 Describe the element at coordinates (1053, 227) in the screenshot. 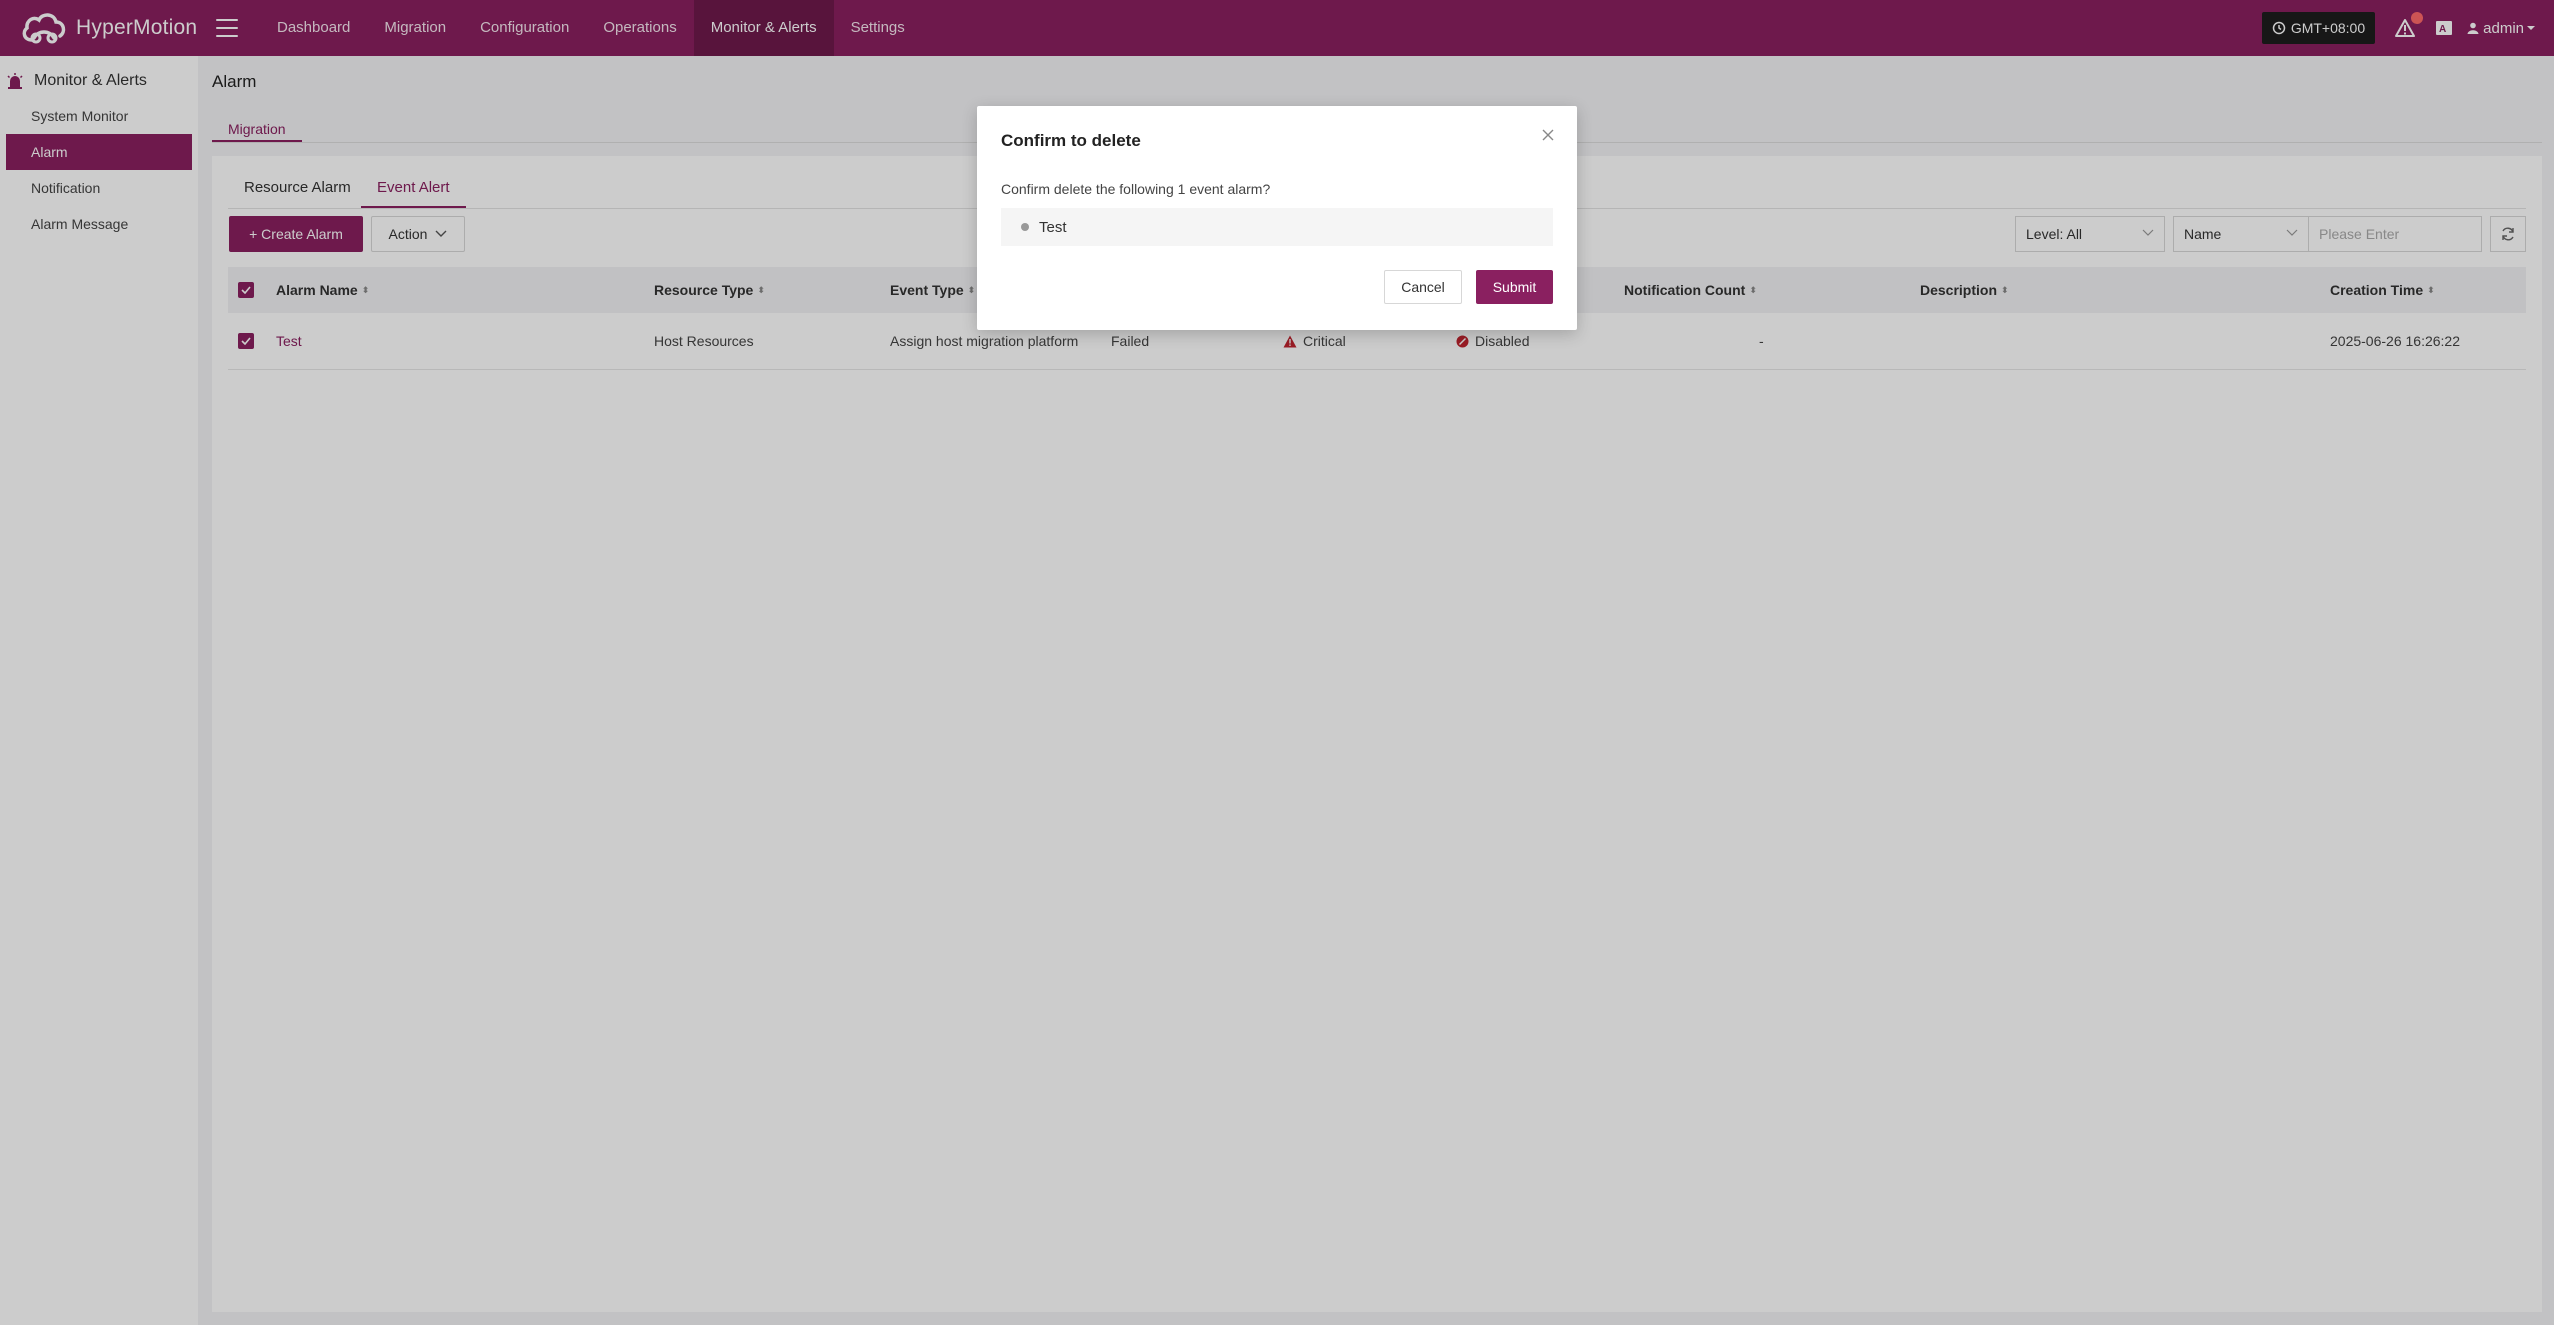

I see `delete-item: Test` at that location.